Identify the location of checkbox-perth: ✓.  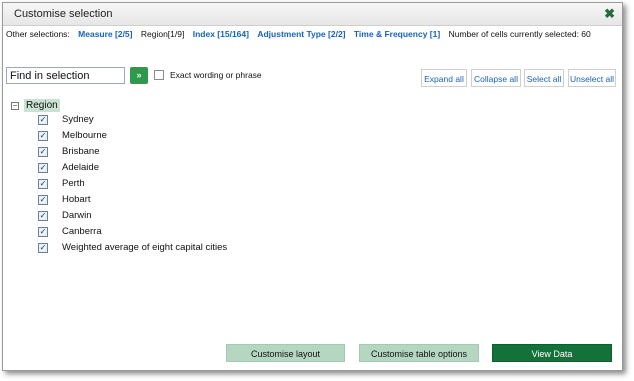
(43, 184).